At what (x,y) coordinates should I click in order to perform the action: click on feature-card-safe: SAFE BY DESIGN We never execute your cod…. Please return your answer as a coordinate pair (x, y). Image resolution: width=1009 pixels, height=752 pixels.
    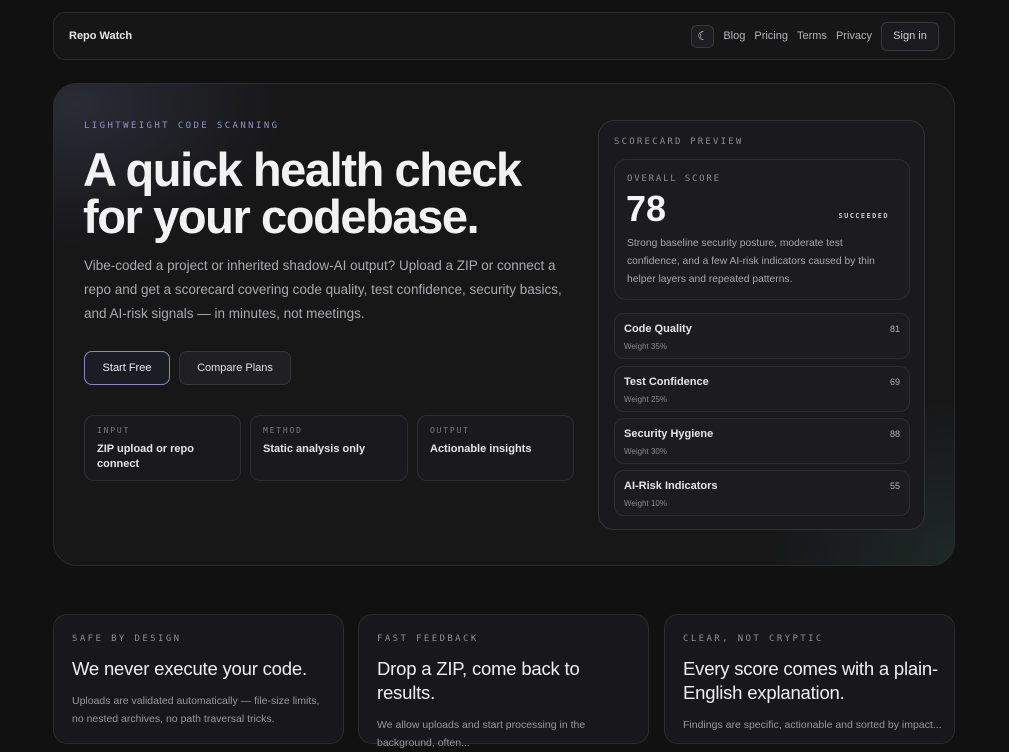
    Looking at the image, I should click on (198, 679).